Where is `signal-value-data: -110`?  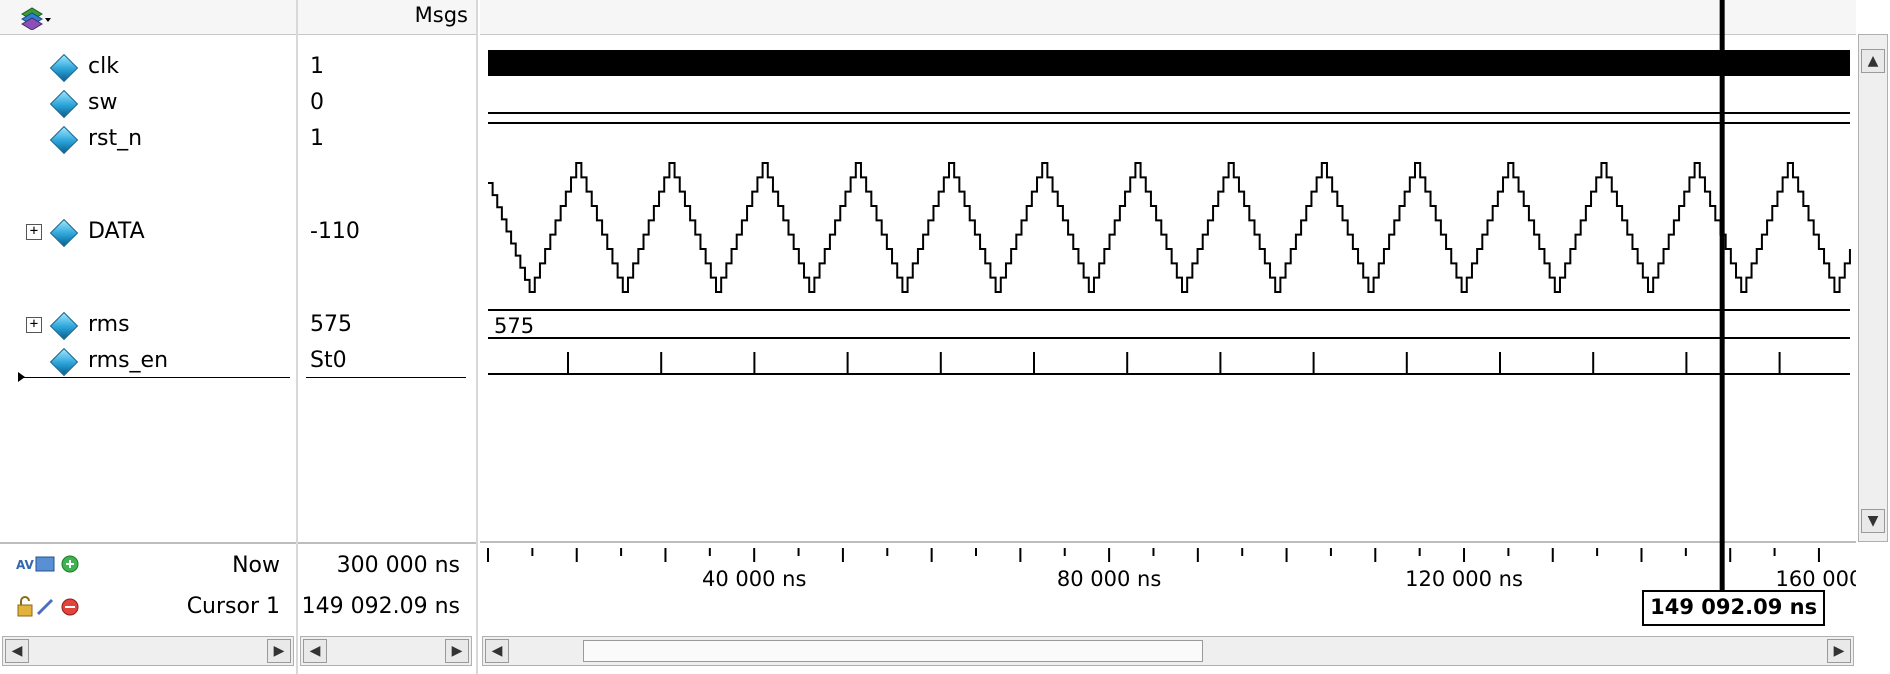 signal-value-data: -110 is located at coordinates (335, 231).